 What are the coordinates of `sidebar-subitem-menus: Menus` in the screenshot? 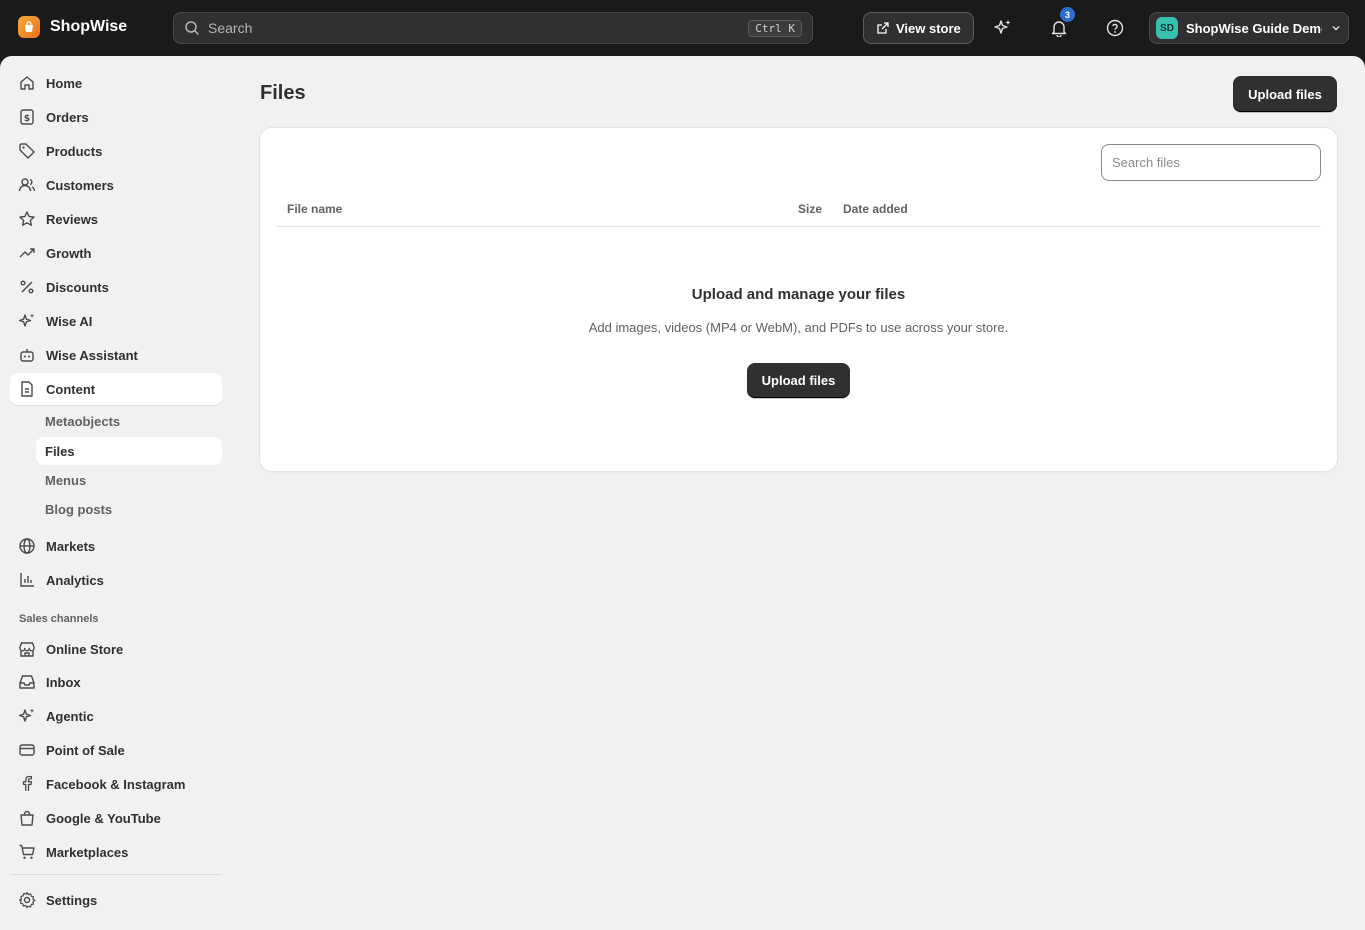 It's located at (129, 480).